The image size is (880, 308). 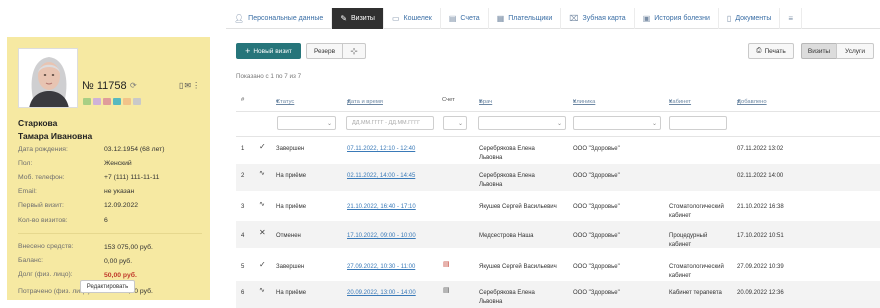 I want to click on col-office-label: Кабинет, so click(x=680, y=102).